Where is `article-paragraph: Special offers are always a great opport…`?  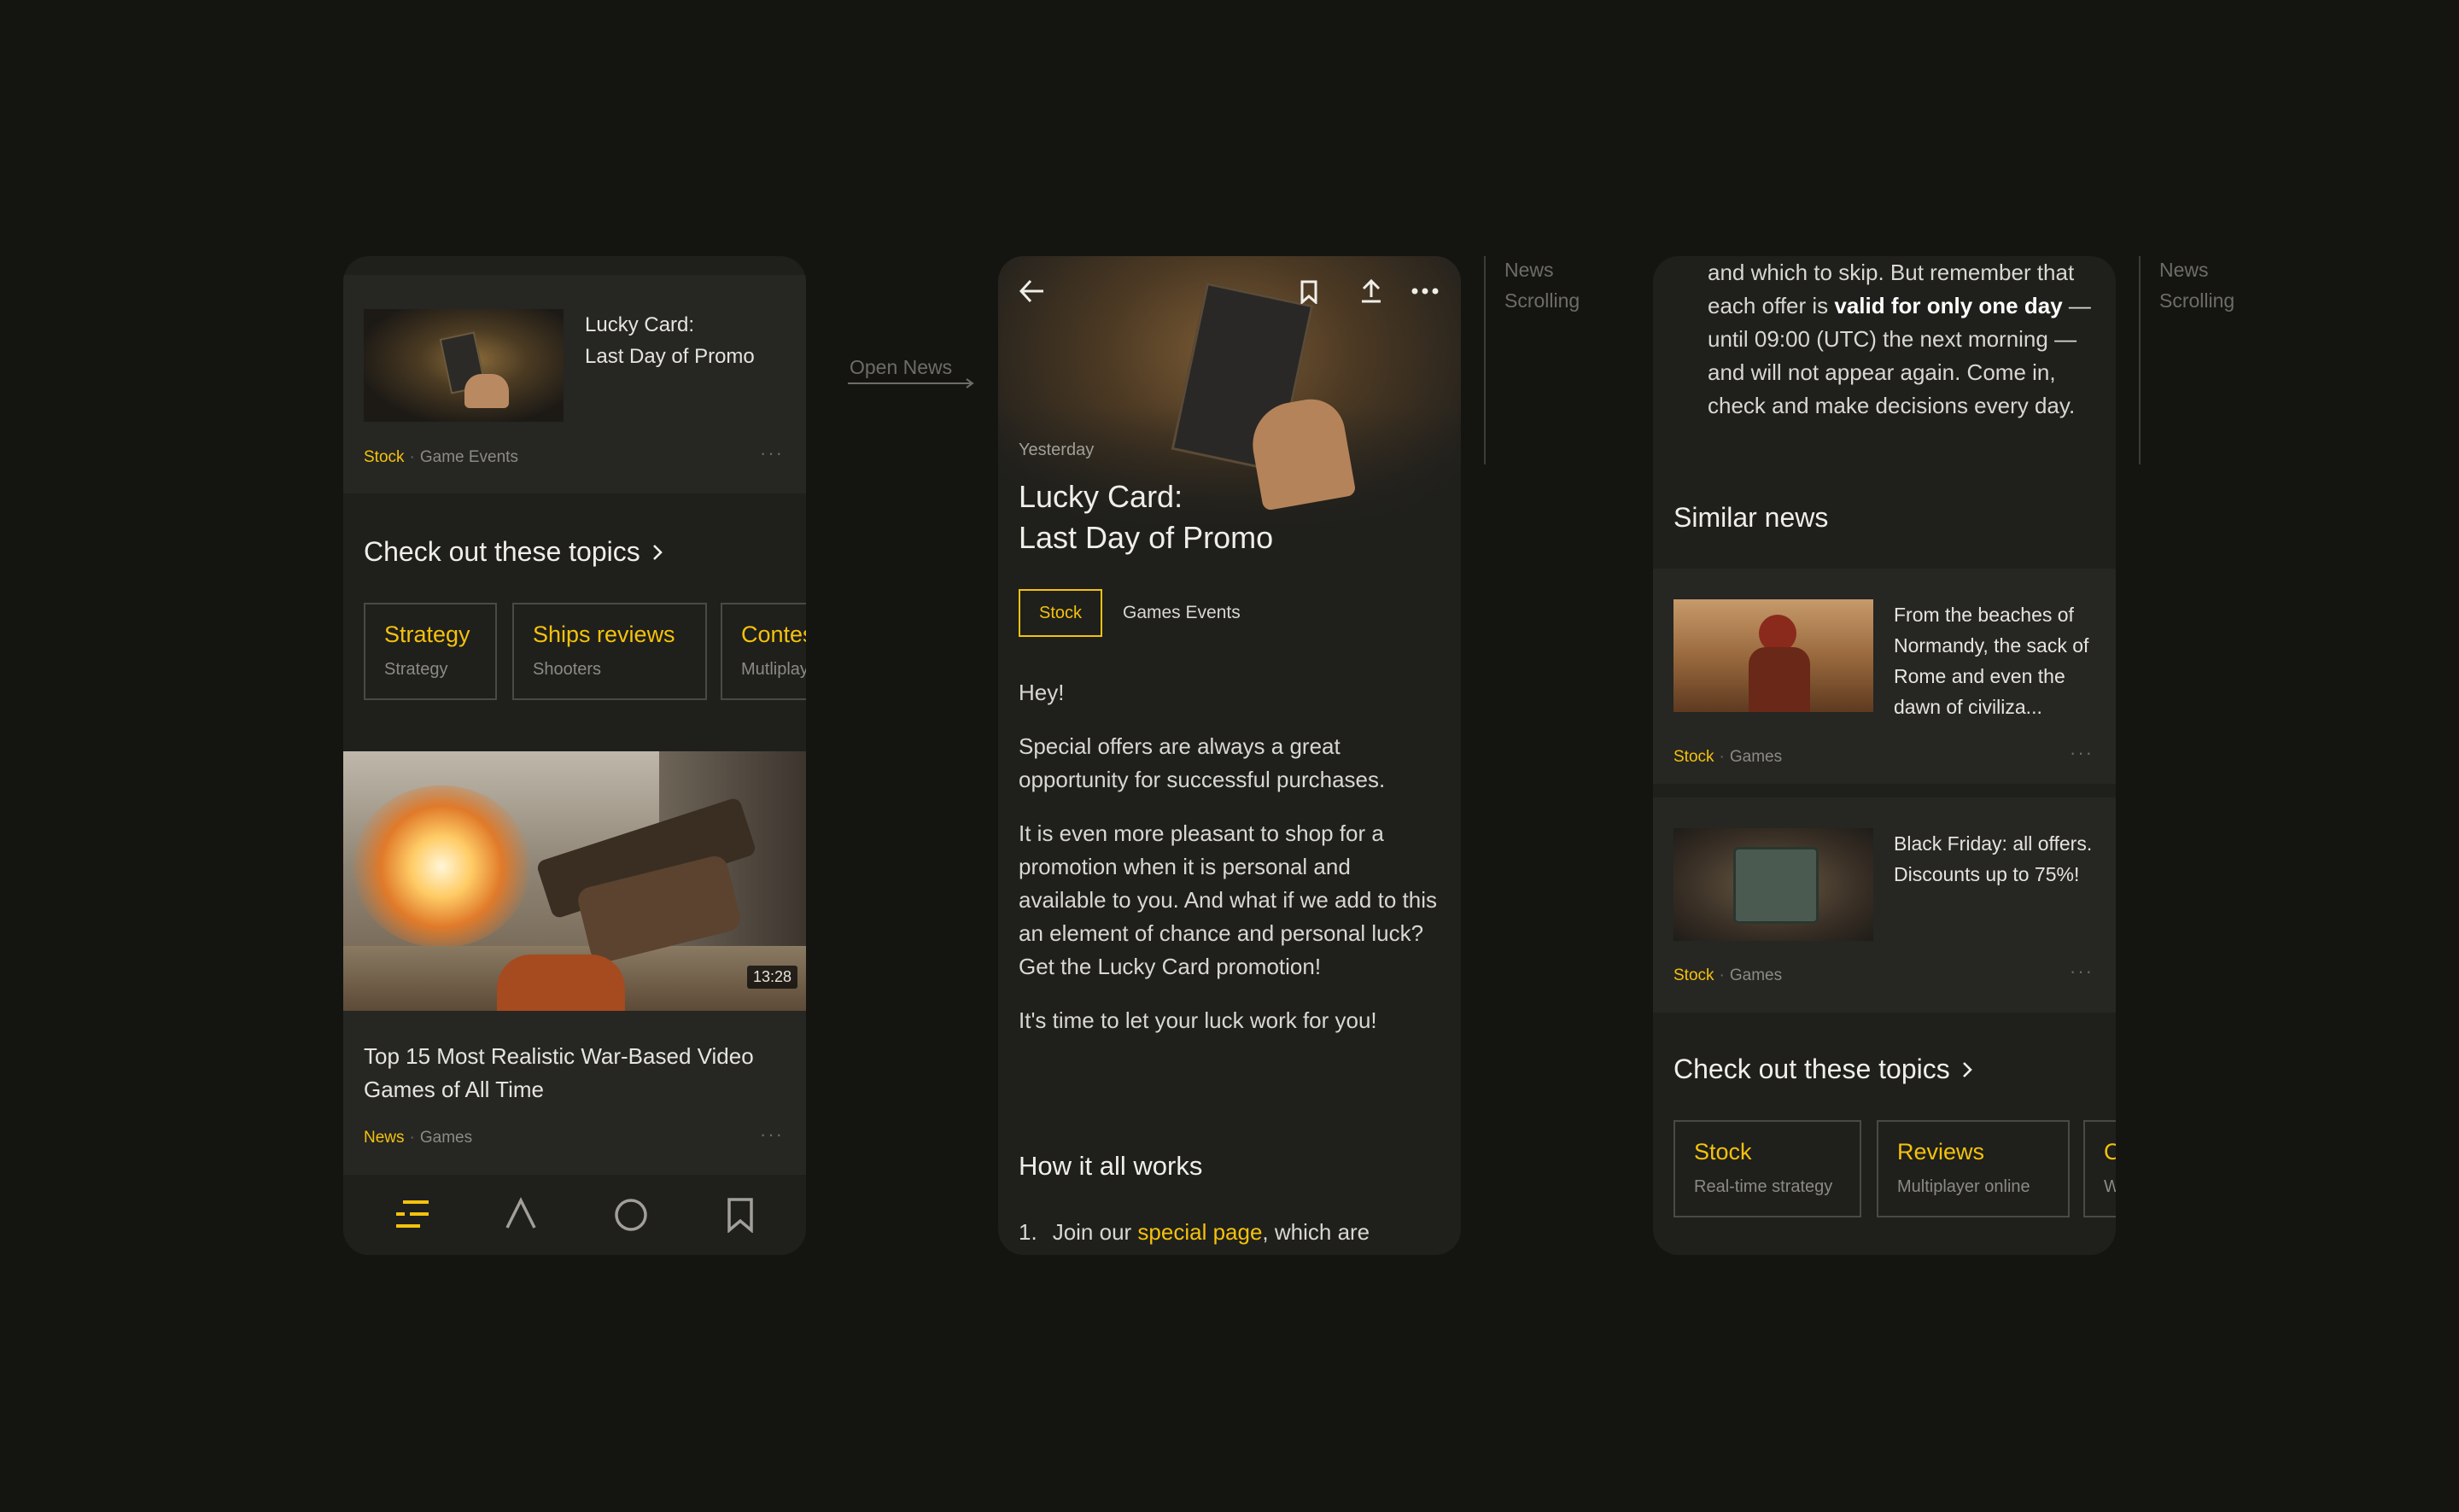
article-paragraph: Special offers are always a great opport… is located at coordinates (1202, 762).